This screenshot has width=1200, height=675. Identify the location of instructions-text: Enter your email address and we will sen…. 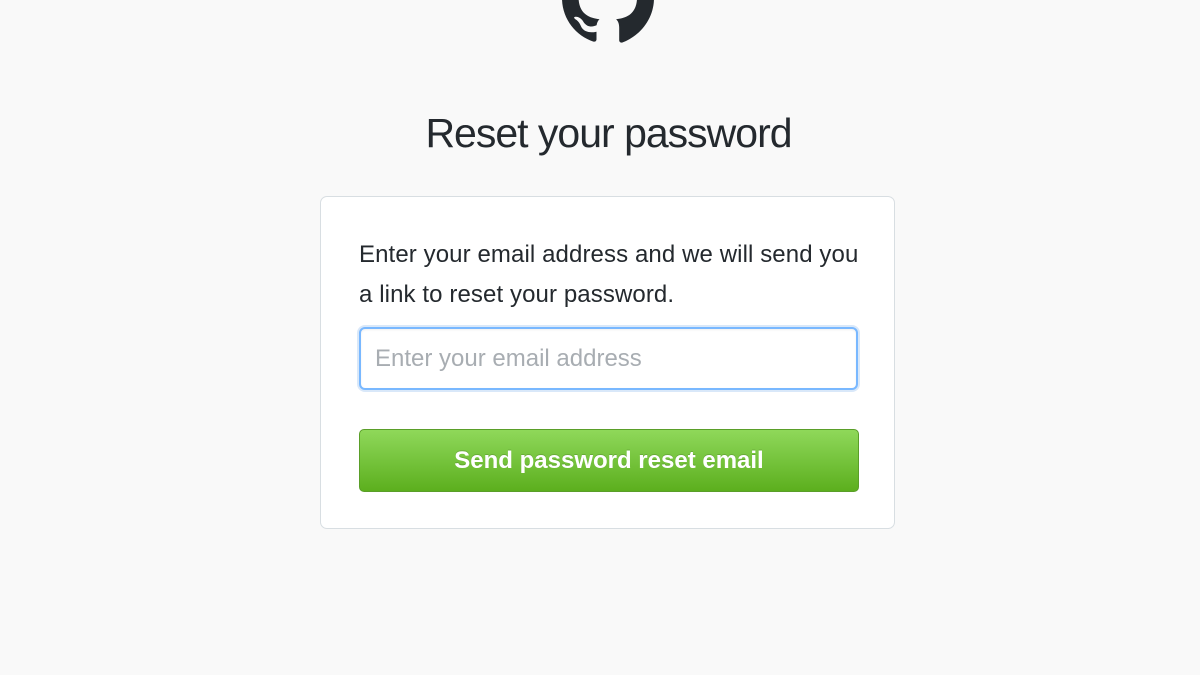
(609, 274).